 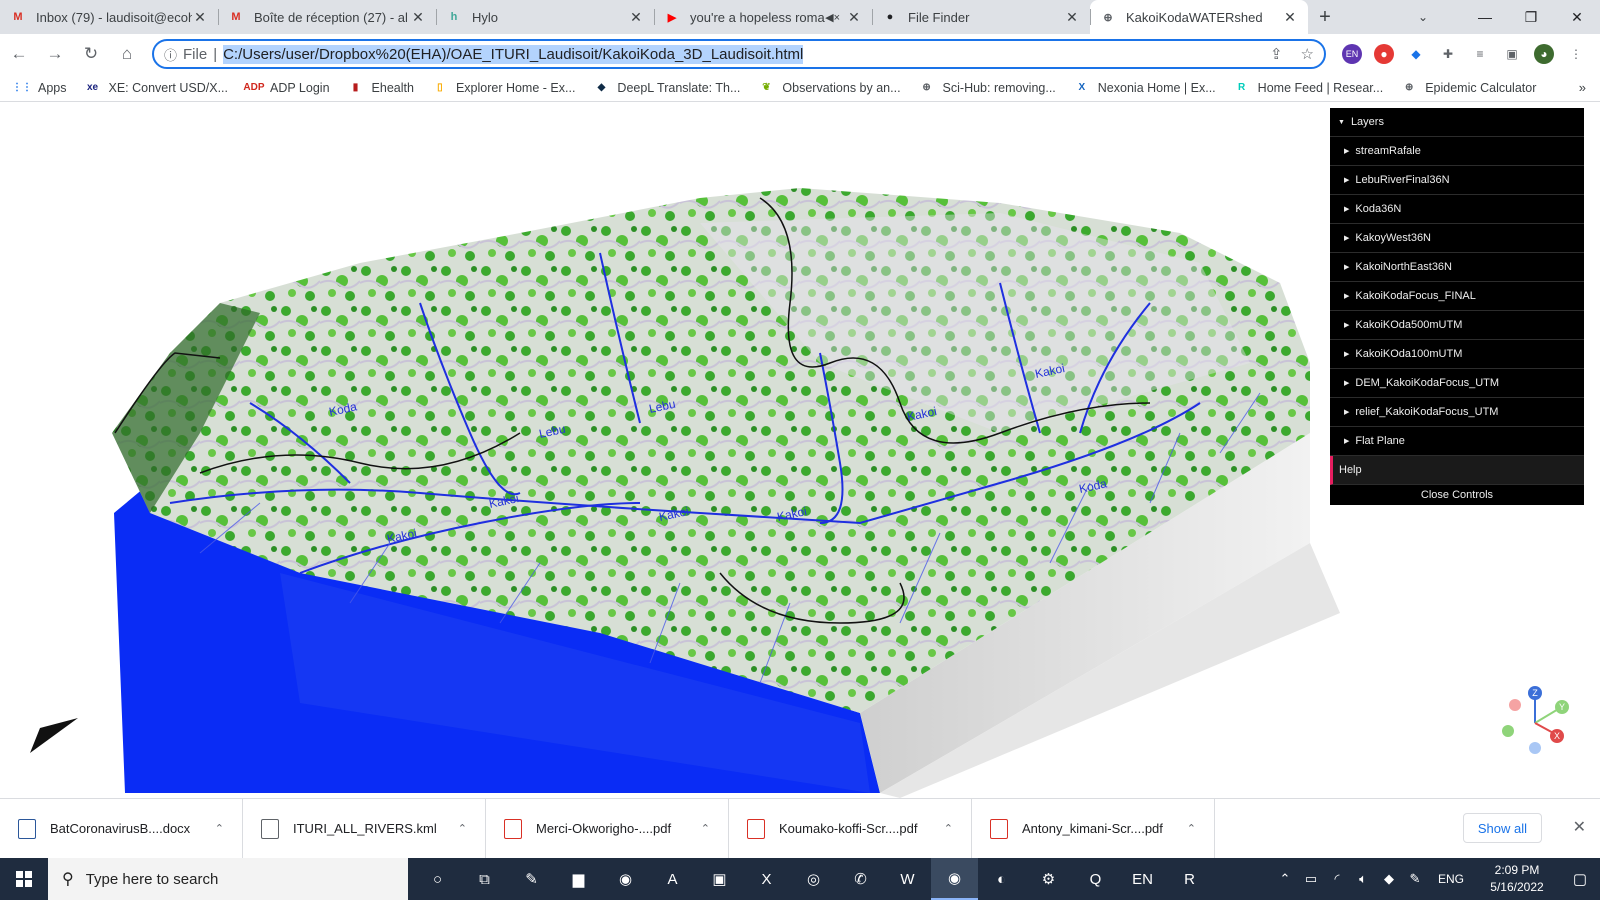 I want to click on profile-avatar: ◕, so click(x=1544, y=54).